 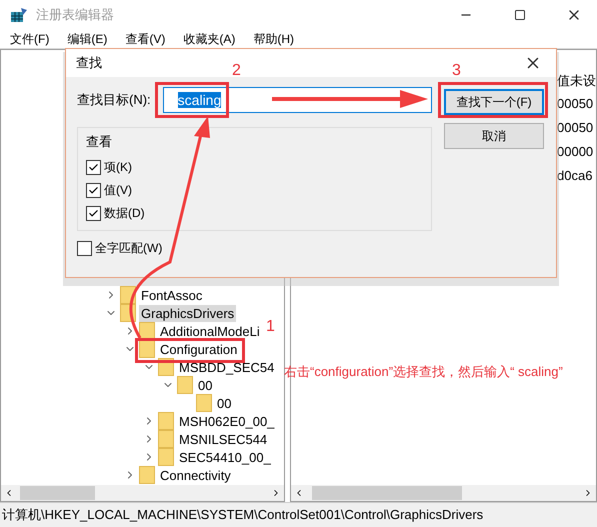 What do you see at coordinates (236, 71) in the screenshot?
I see `step-number: 2` at bounding box center [236, 71].